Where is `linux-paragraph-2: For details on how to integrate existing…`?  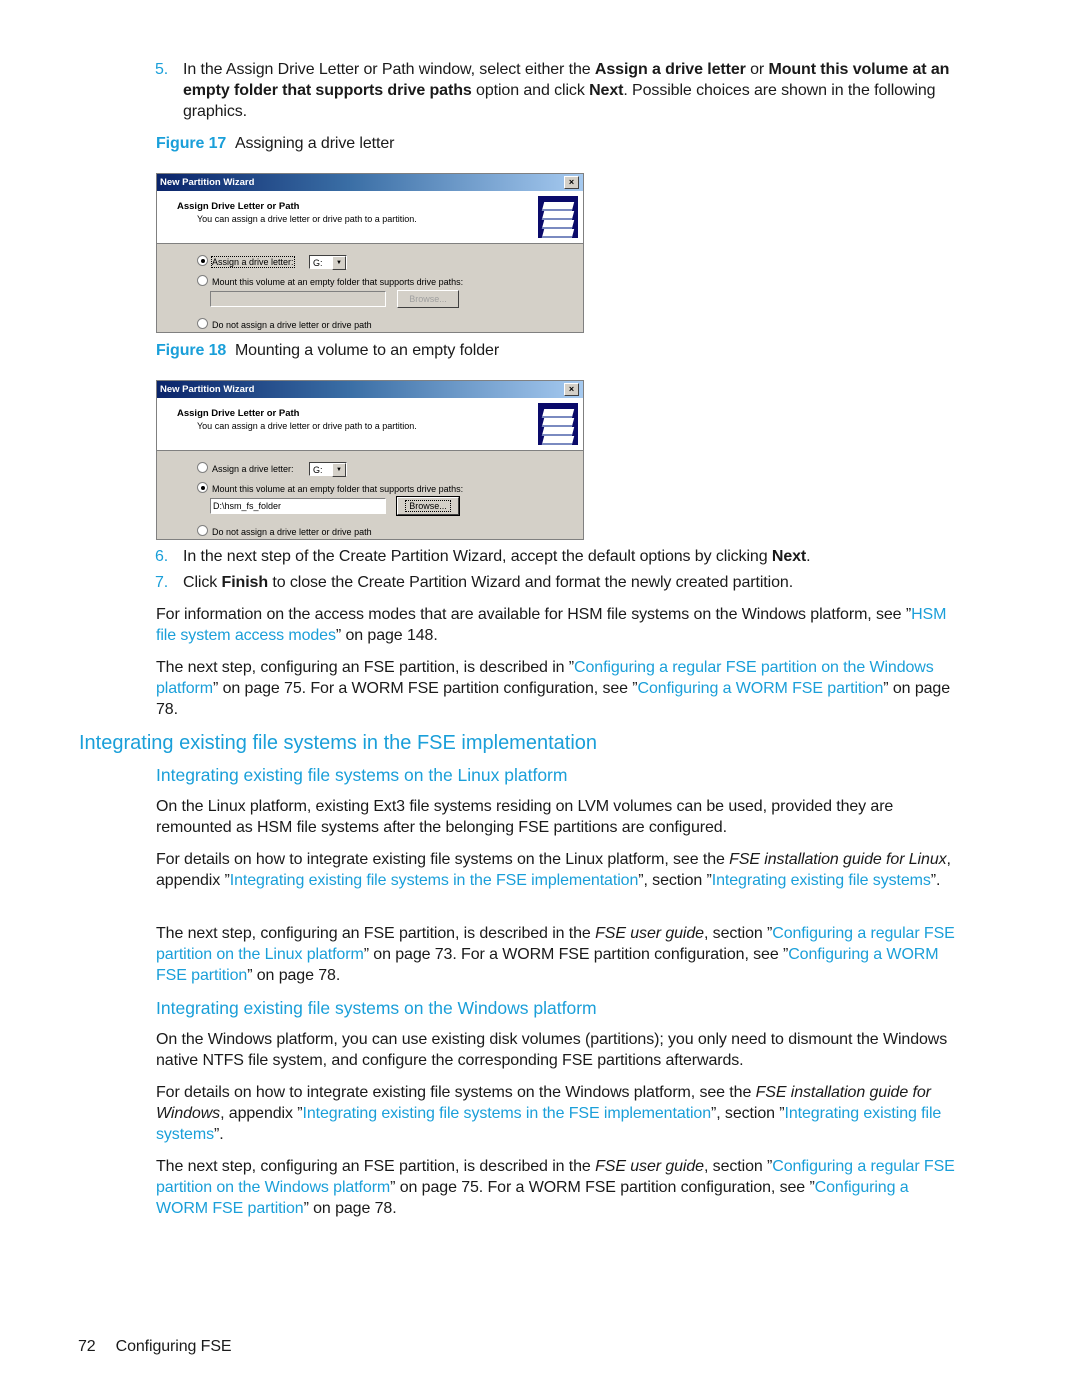 linux-paragraph-2: For details on how to integrate existing… is located at coordinates (553, 870).